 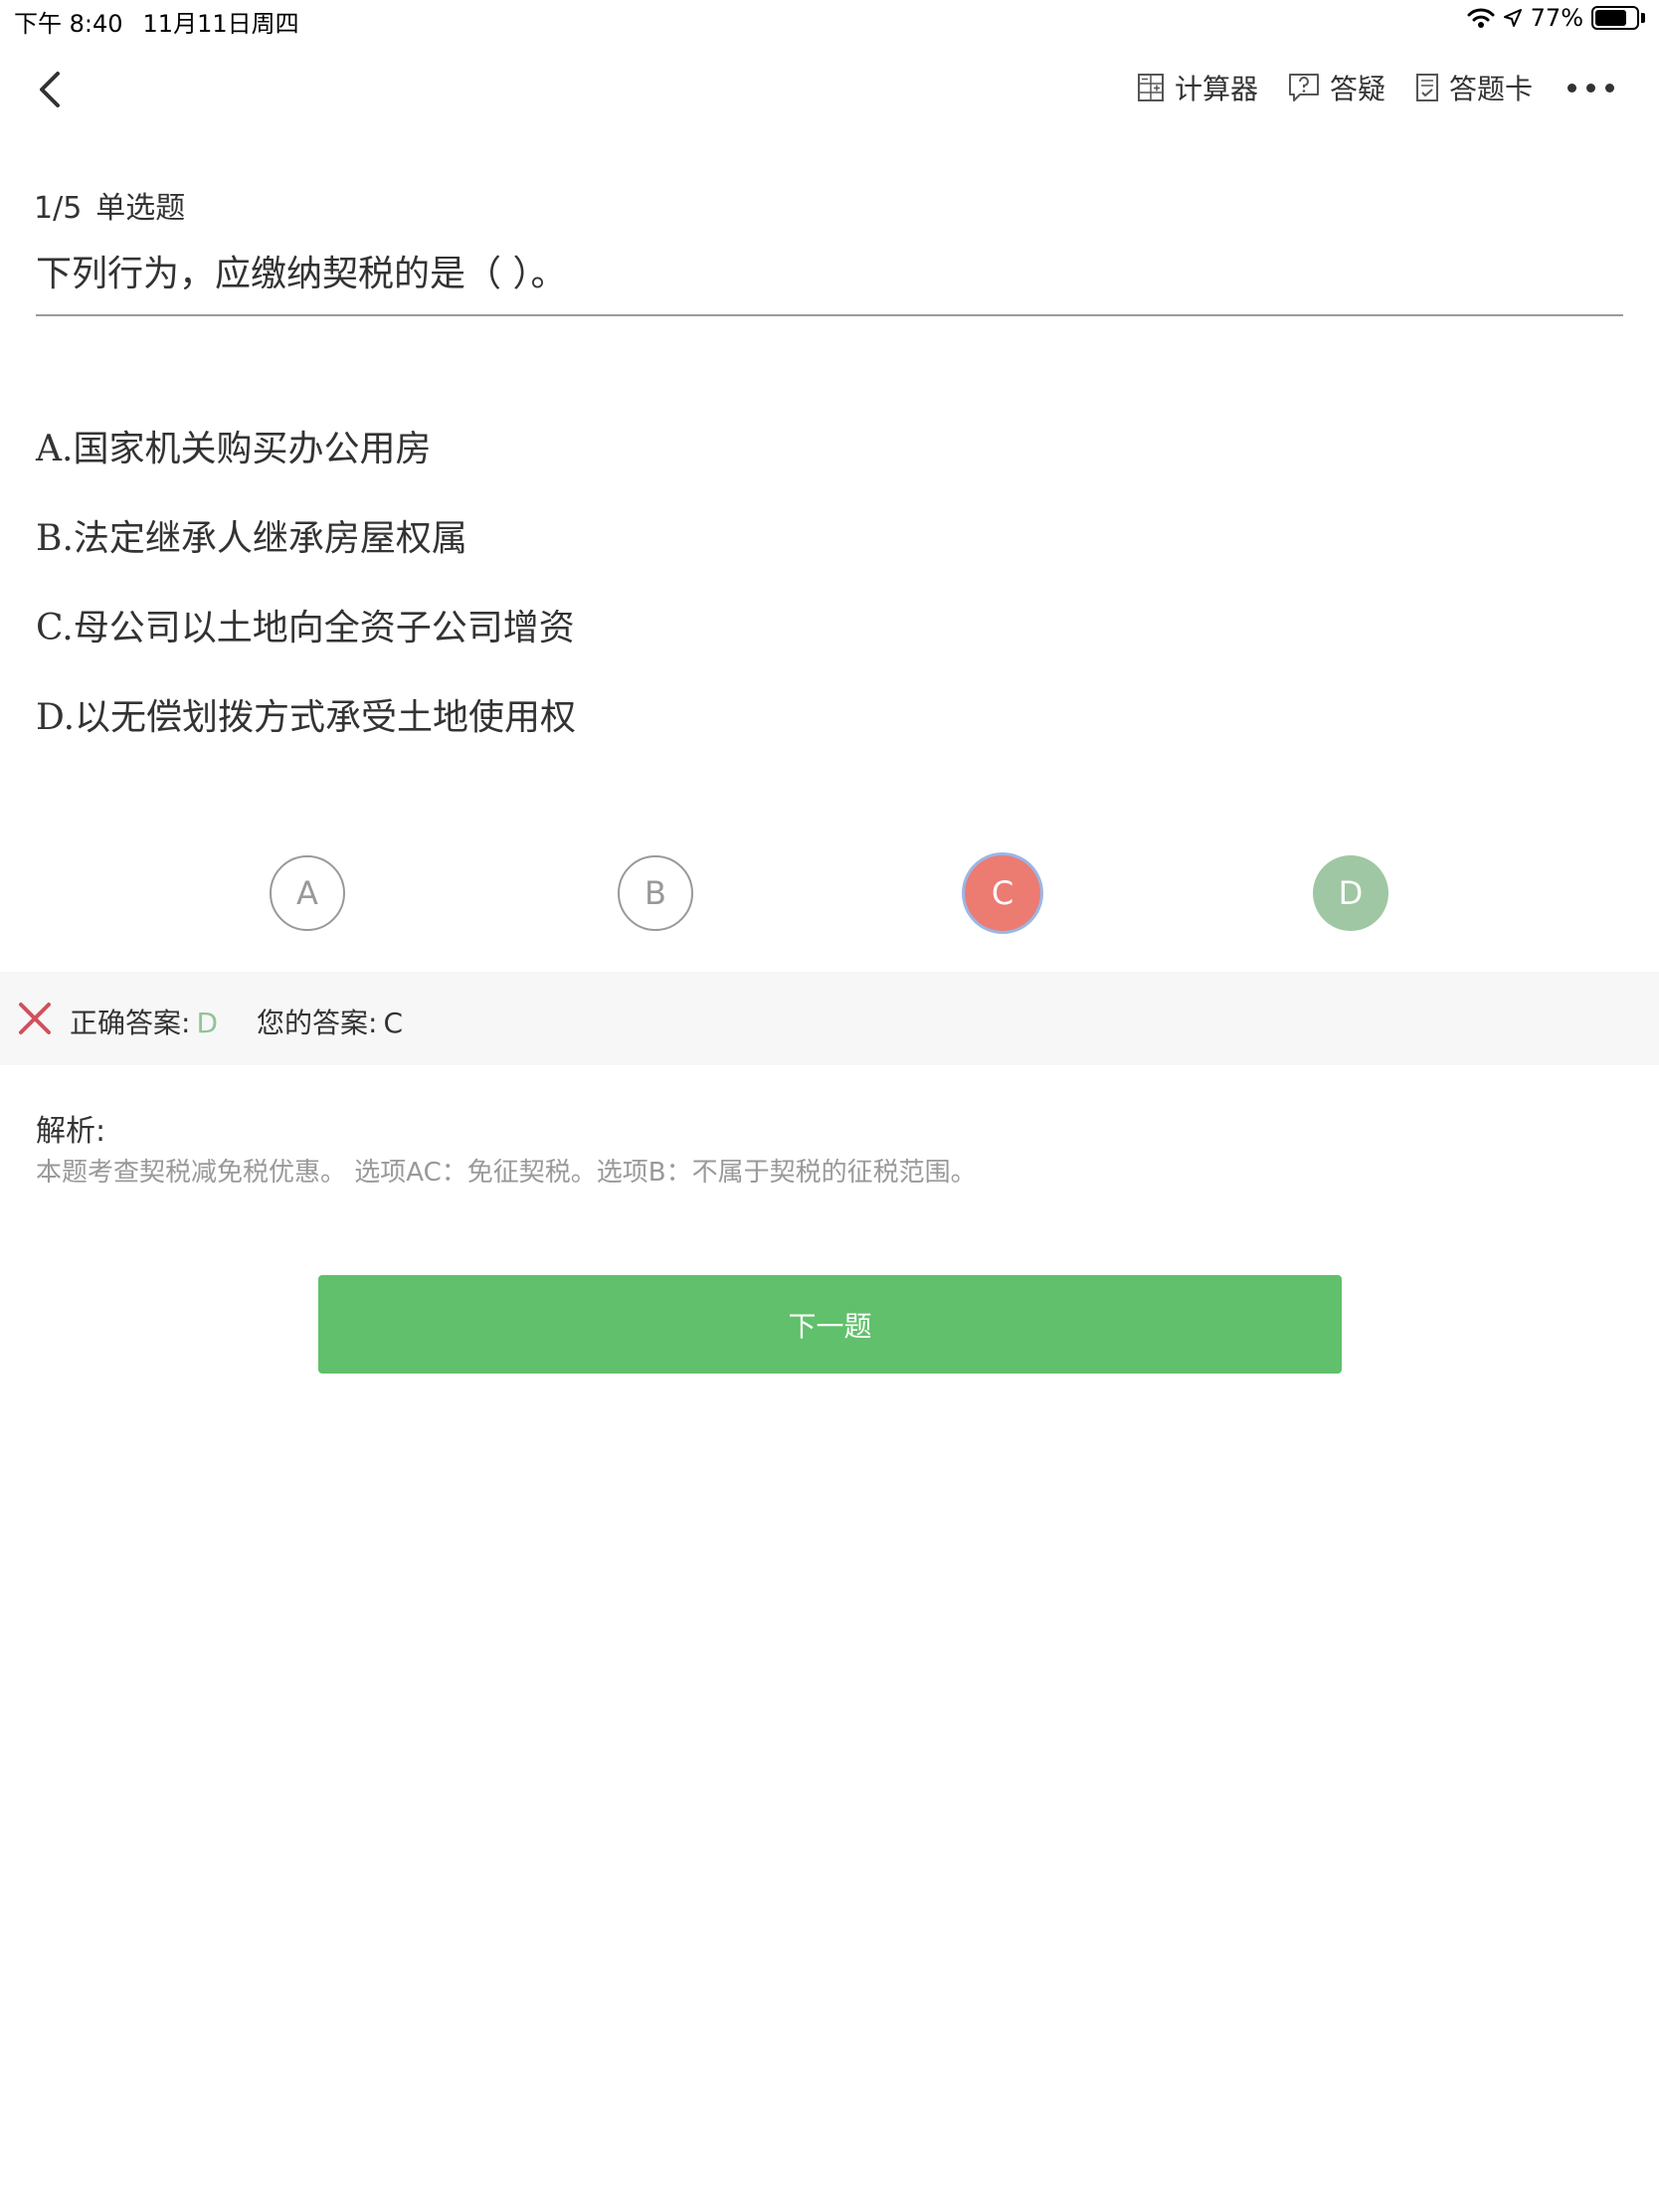 I want to click on option-key: B., so click(x=55, y=538).